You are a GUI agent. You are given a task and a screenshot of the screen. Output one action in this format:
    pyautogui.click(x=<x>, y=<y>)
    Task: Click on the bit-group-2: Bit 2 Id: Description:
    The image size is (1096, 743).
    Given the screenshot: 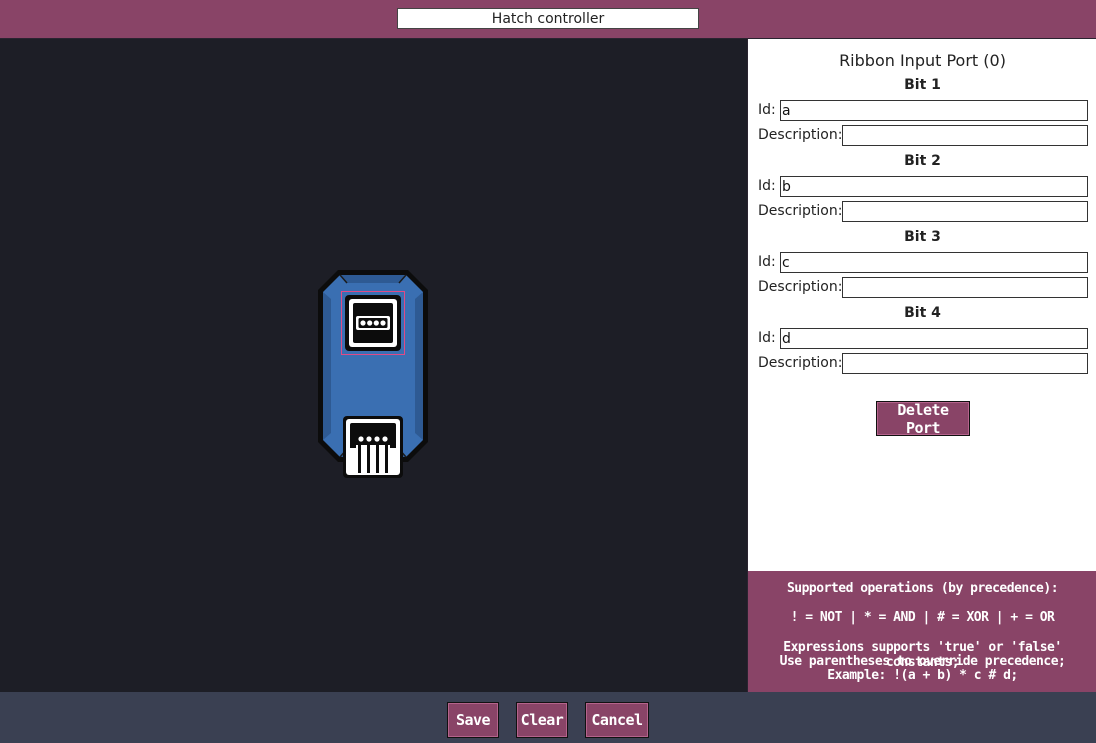 What is the action you would take?
    pyautogui.click(x=922, y=191)
    